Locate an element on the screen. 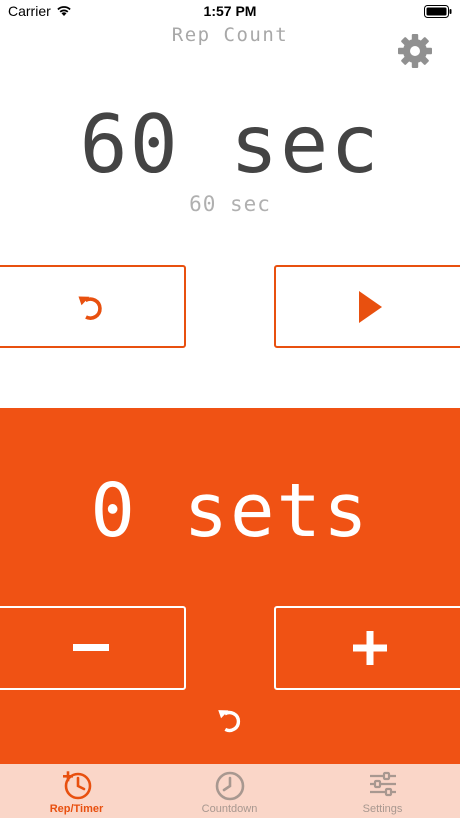  gear-icon is located at coordinates (415, 51).